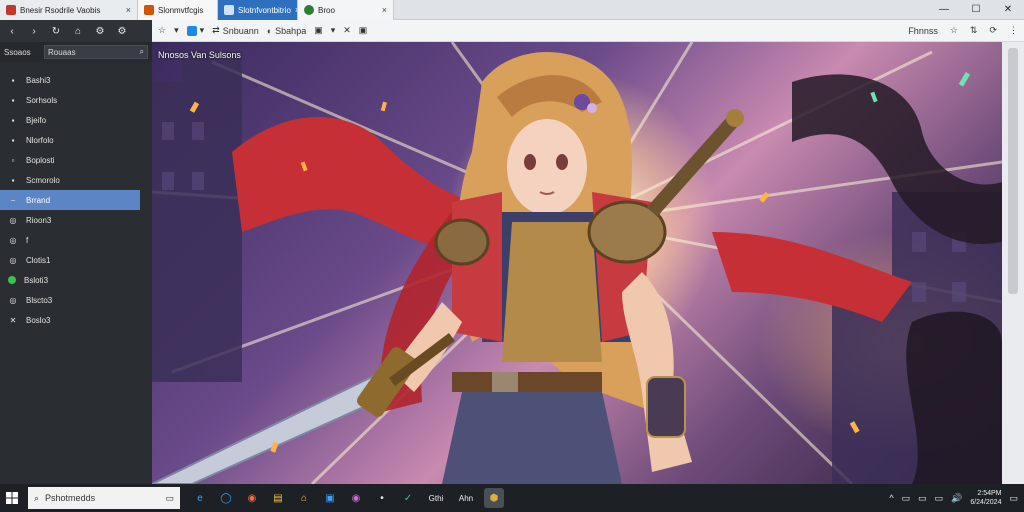 Image resolution: width=1024 pixels, height=512 pixels. What do you see at coordinates (128, 10) in the screenshot?
I see `tab-1-close-icon: ×` at bounding box center [128, 10].